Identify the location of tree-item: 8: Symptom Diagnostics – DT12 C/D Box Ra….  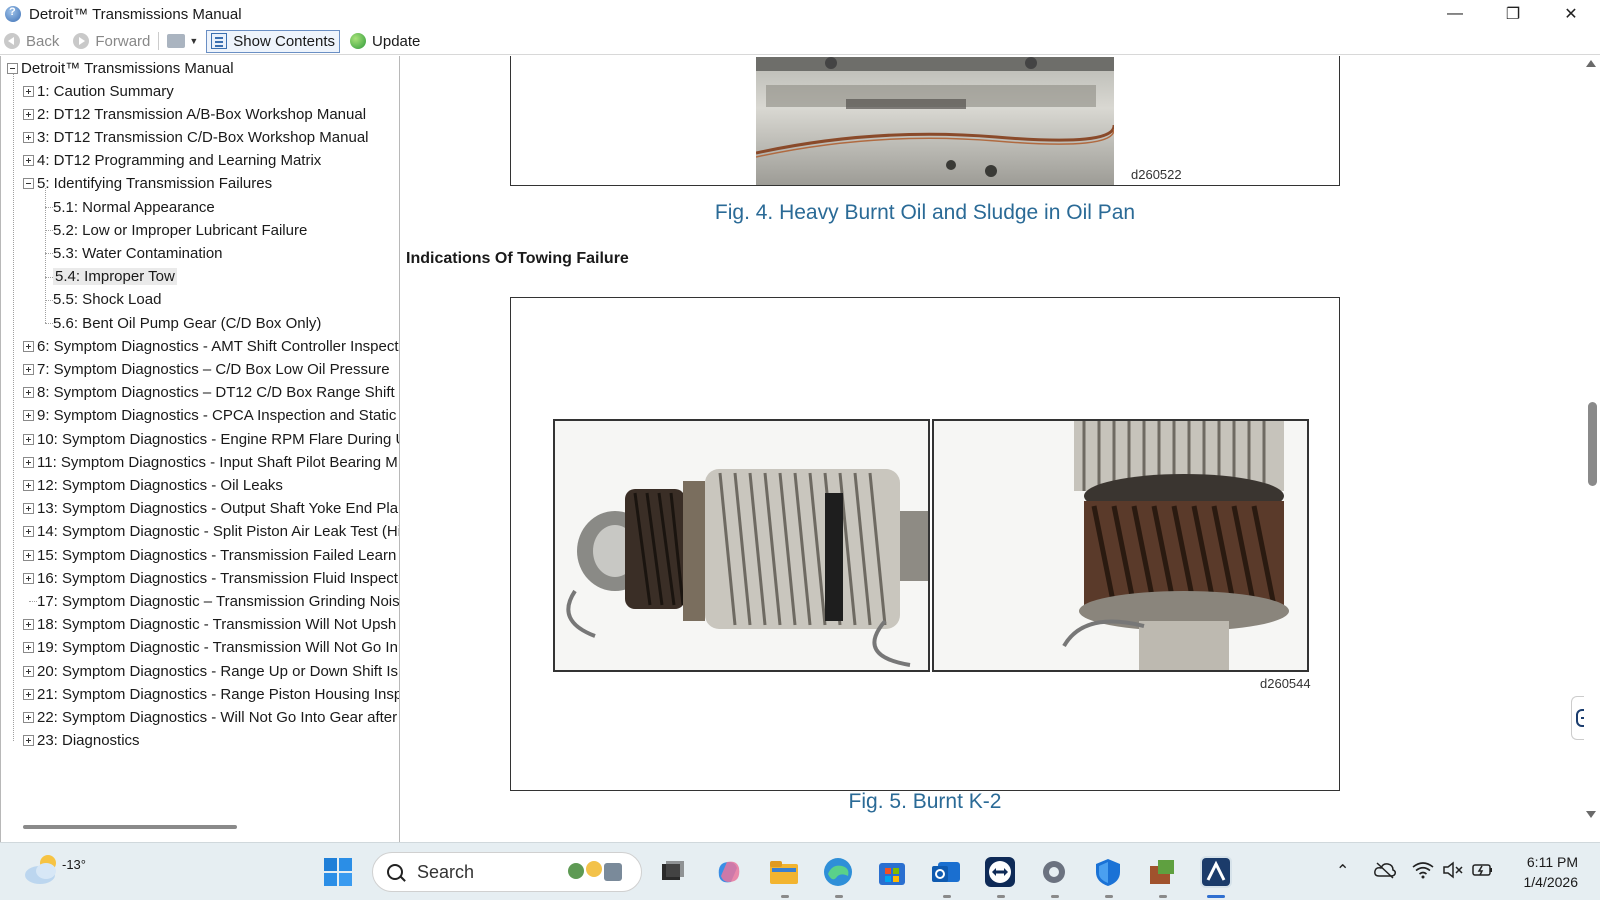
(211, 393).